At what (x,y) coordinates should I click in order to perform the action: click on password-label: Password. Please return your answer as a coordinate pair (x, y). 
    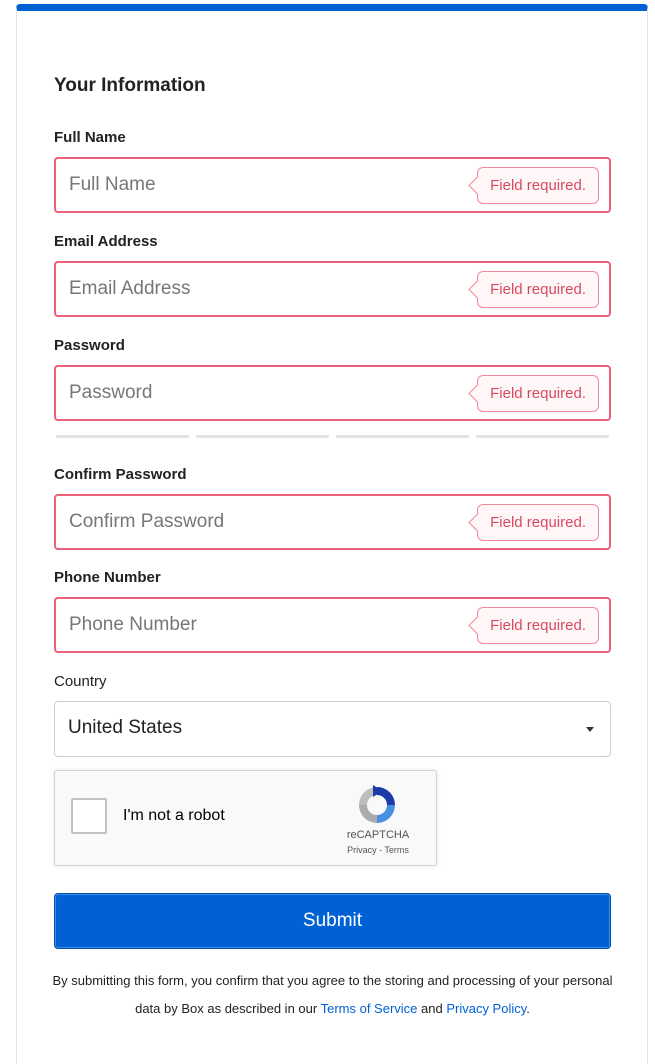
    Looking at the image, I should click on (89, 345).